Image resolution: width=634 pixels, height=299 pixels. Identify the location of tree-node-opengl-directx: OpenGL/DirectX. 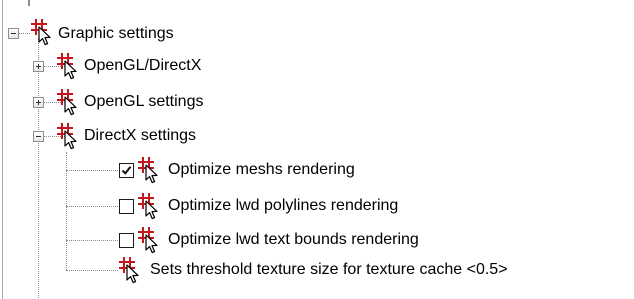
(150, 66).